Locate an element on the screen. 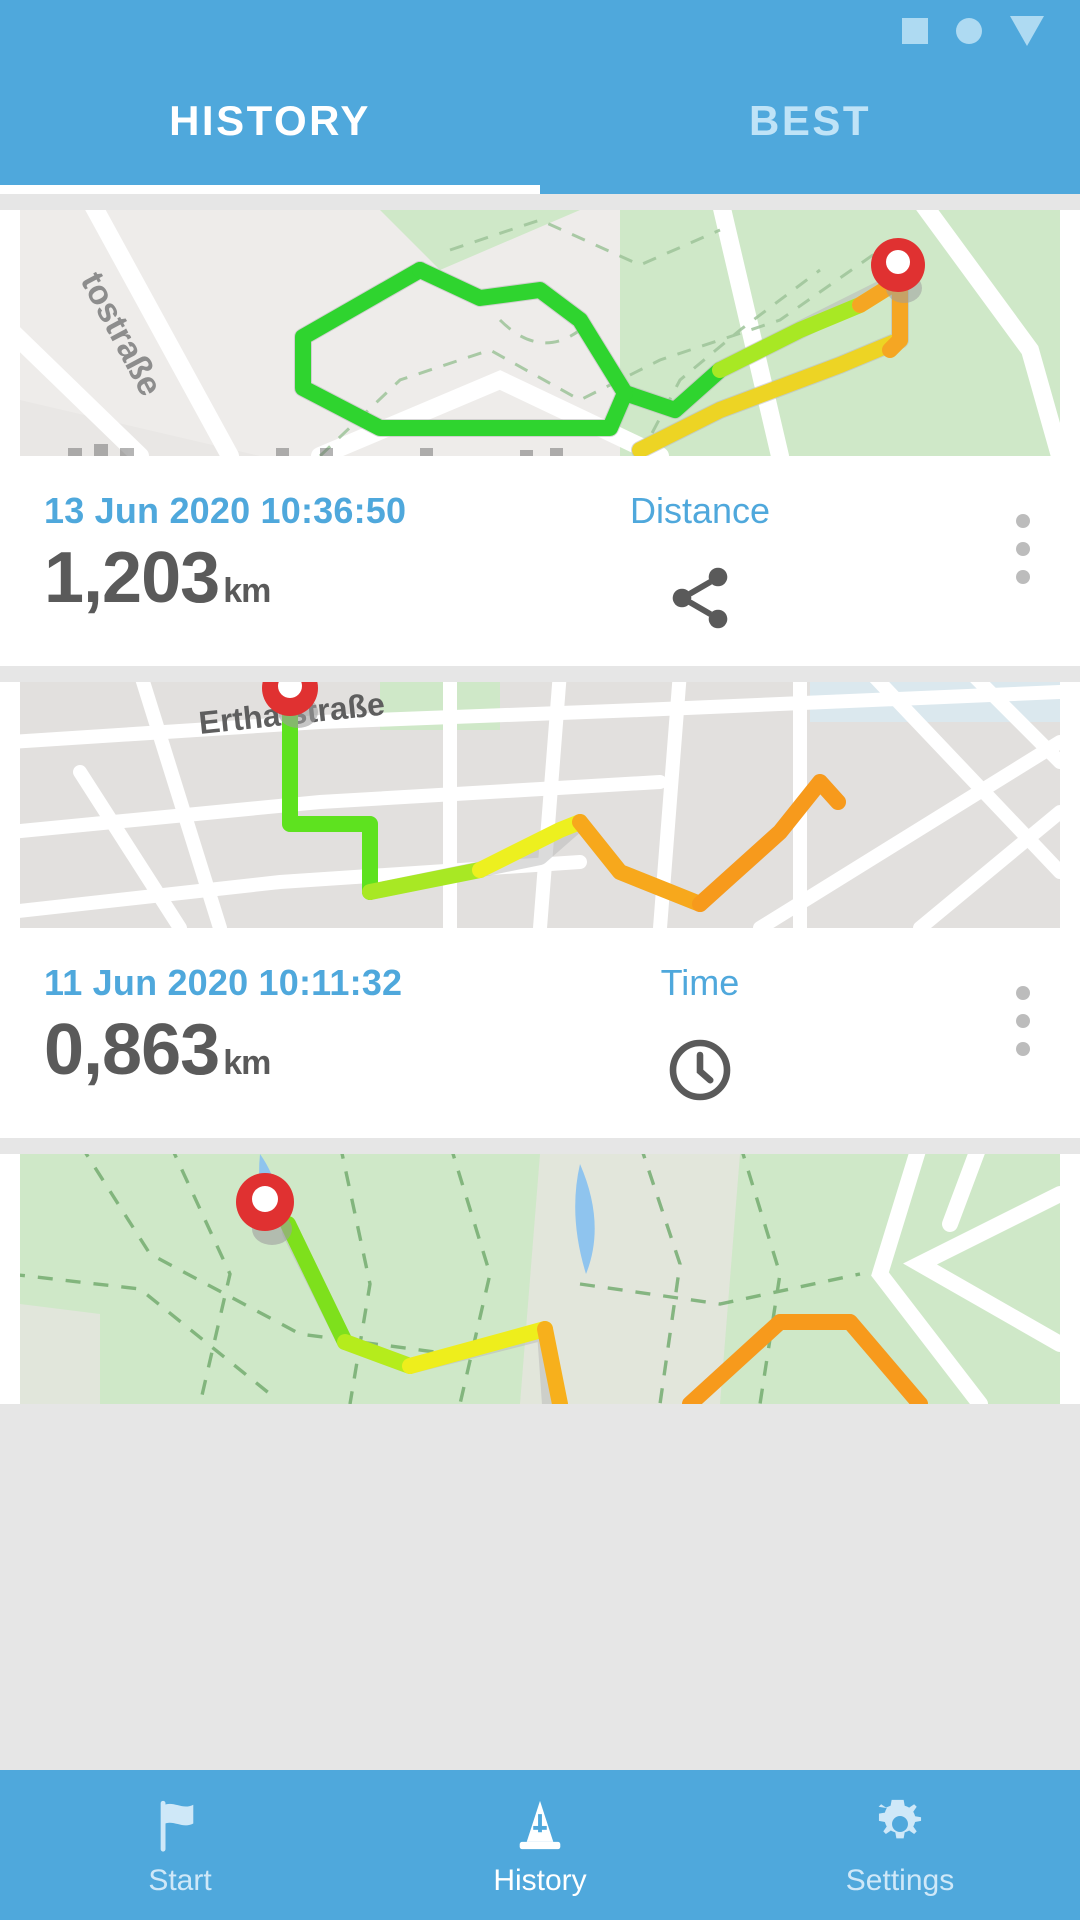  route-map-preview: Erthalstraße is located at coordinates (540, 805).